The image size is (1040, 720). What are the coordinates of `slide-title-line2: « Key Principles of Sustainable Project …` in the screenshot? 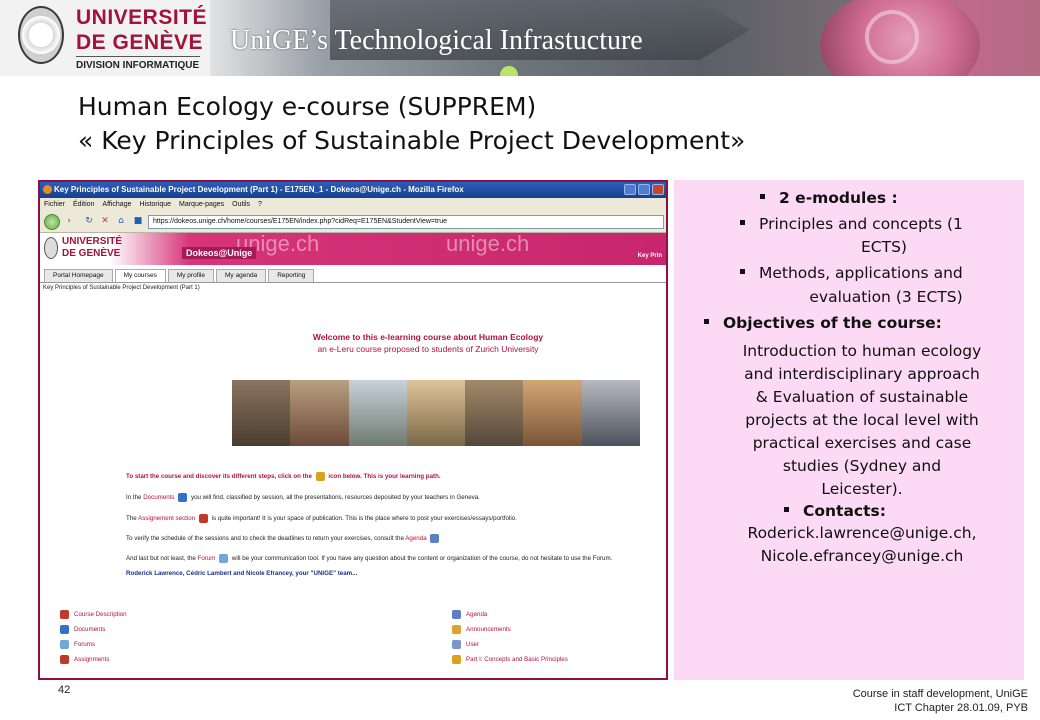 It's located at (412, 140).